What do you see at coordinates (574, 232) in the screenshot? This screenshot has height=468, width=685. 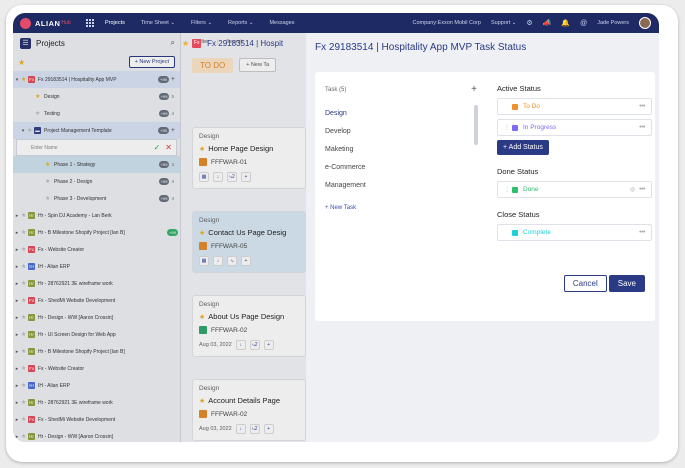 I see `status-row-complete: Complete •••` at bounding box center [574, 232].